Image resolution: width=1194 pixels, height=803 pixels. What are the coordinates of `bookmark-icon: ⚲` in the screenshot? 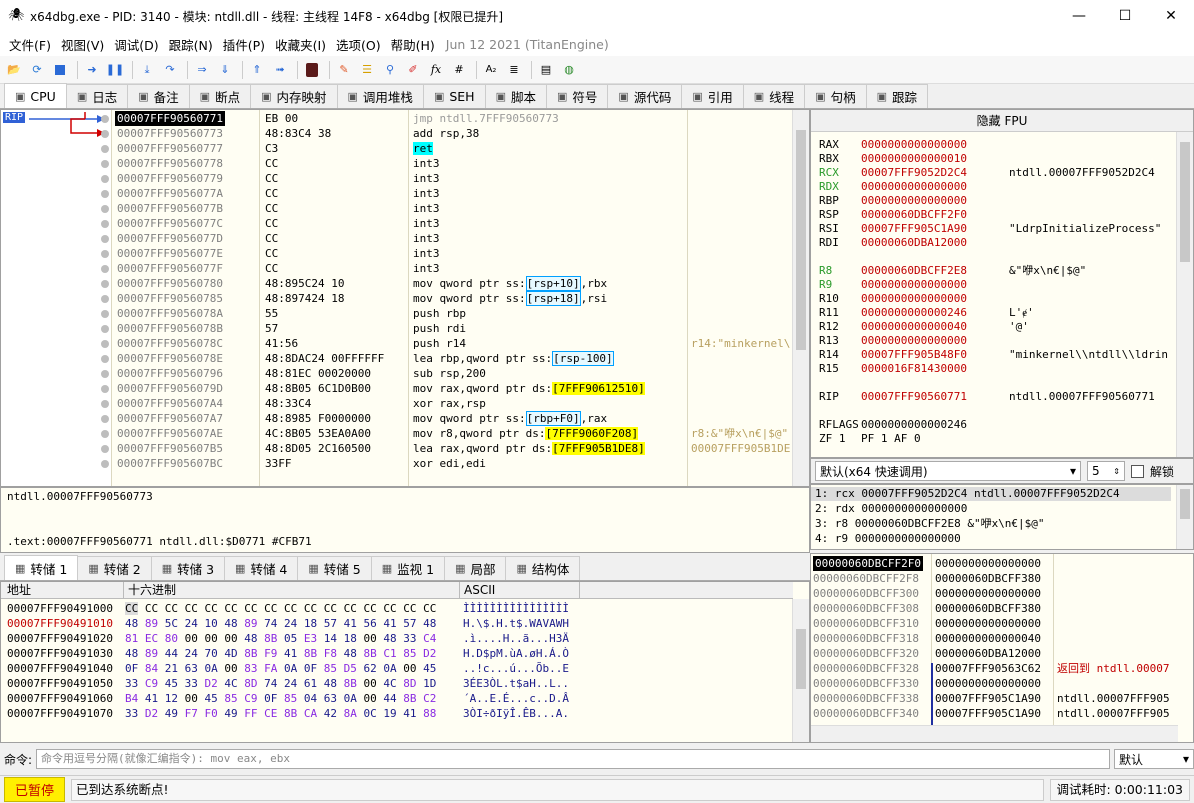 It's located at (390, 70).